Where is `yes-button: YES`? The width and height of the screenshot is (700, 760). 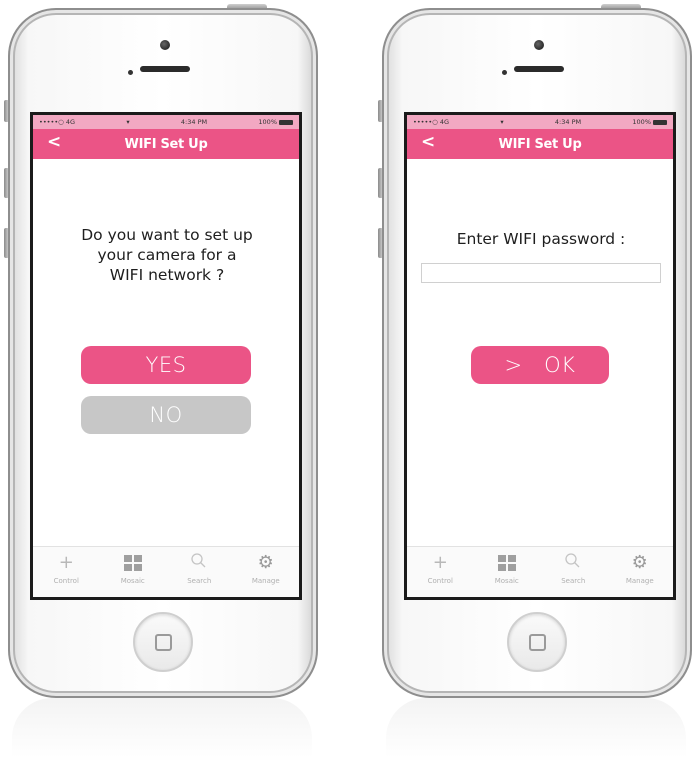
yes-button: YES is located at coordinates (166, 365).